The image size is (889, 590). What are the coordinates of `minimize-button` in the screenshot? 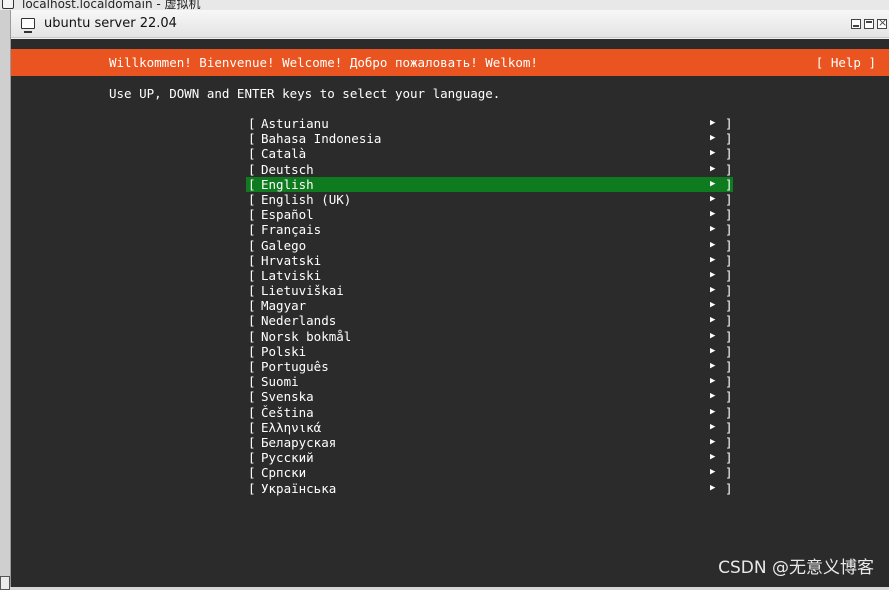 It's located at (856, 24).